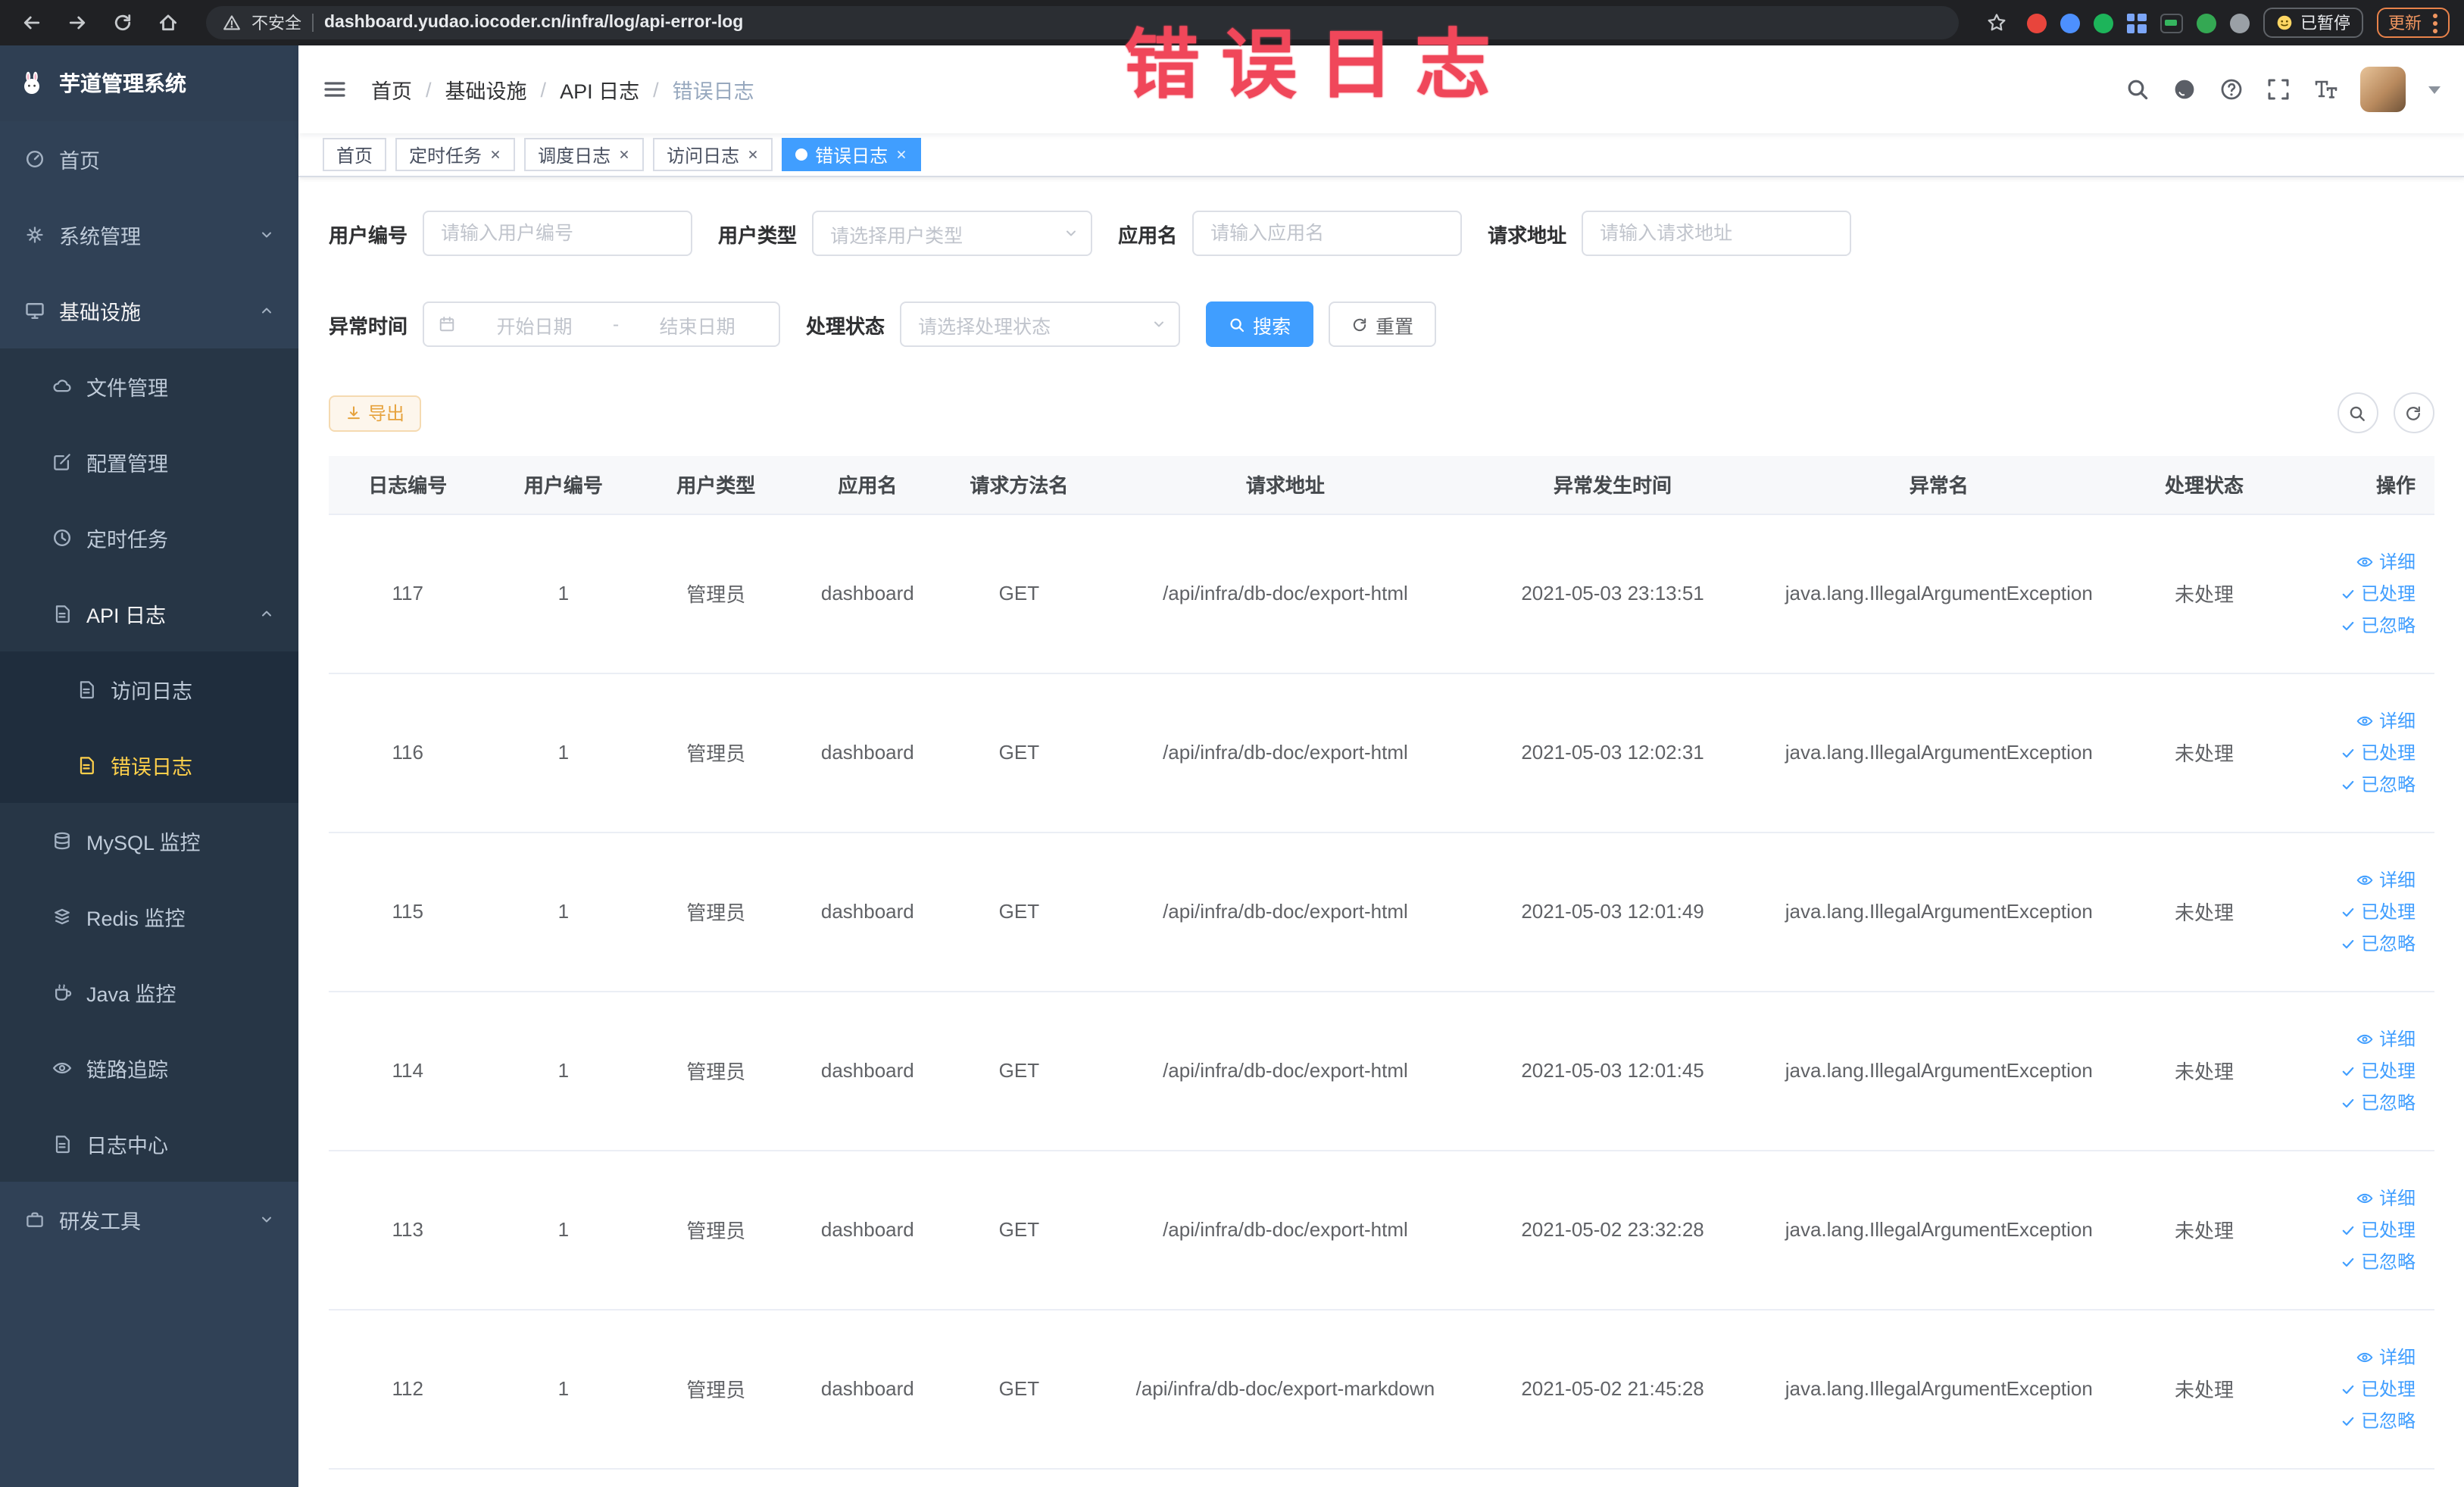 Image resolution: width=2464 pixels, height=1487 pixels. What do you see at coordinates (1613, 485) in the screenshot?
I see `col-exception-time: 异常发生时间` at bounding box center [1613, 485].